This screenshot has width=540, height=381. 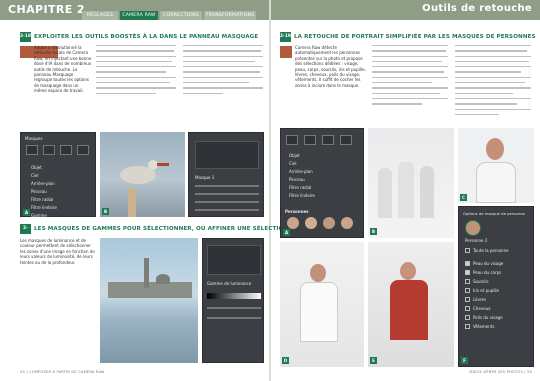 I want to click on people-photo-1: D, so click(x=322, y=304).